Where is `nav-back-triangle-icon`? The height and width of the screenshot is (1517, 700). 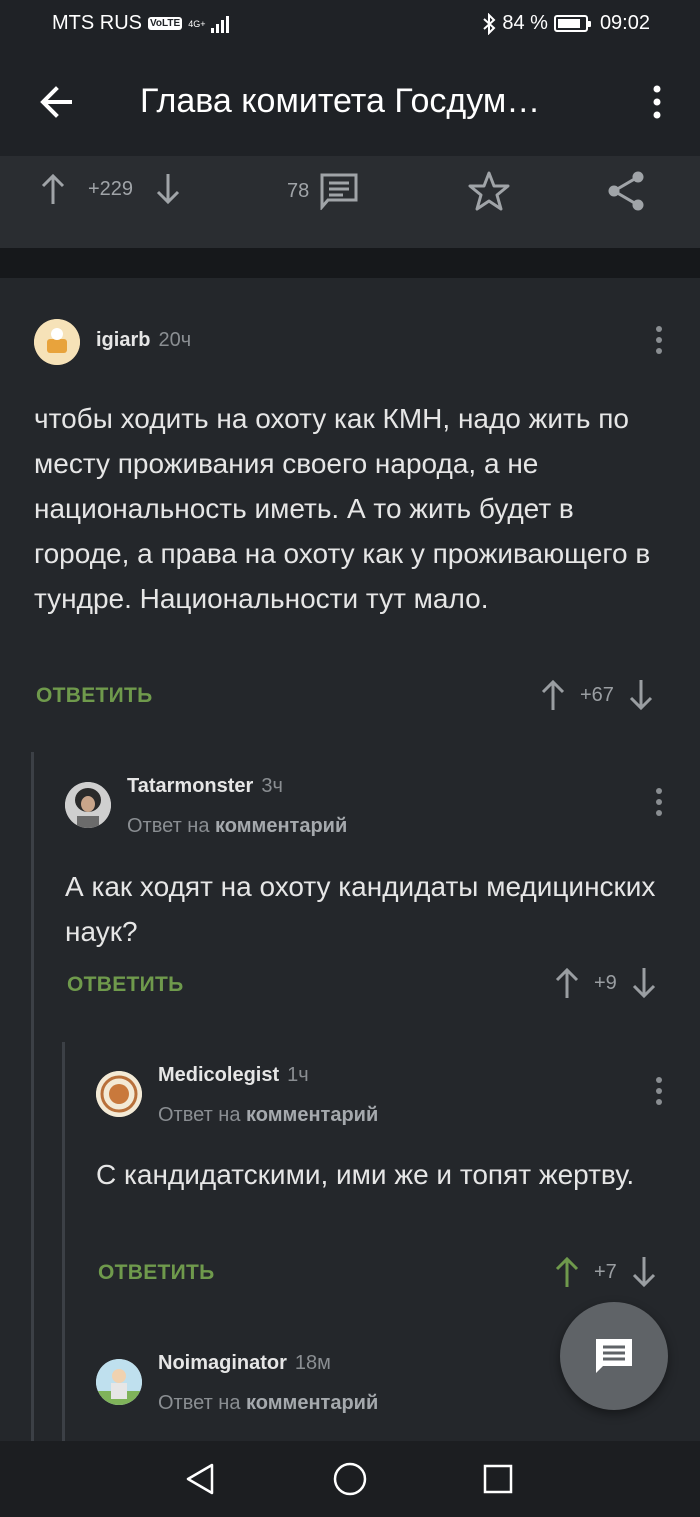
nav-back-triangle-icon is located at coordinates (200, 1479).